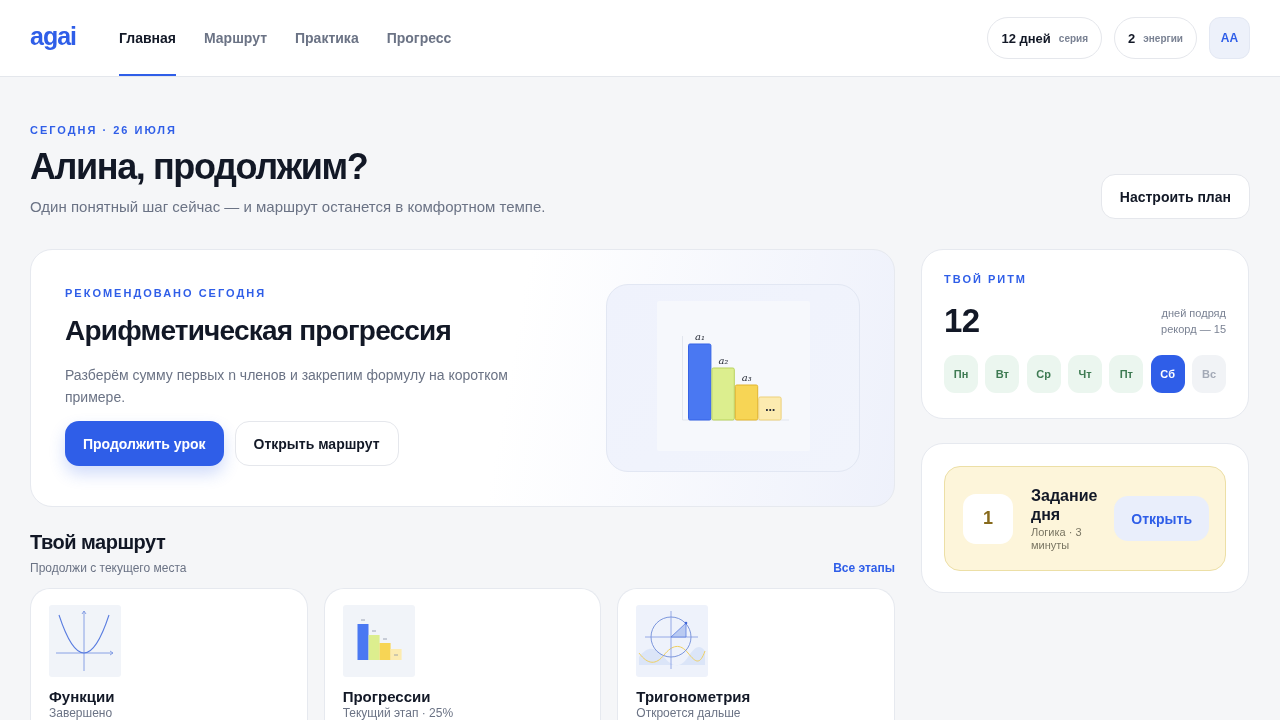  Describe the element at coordinates (962, 321) in the screenshot. I see `streak-count: 12` at that location.